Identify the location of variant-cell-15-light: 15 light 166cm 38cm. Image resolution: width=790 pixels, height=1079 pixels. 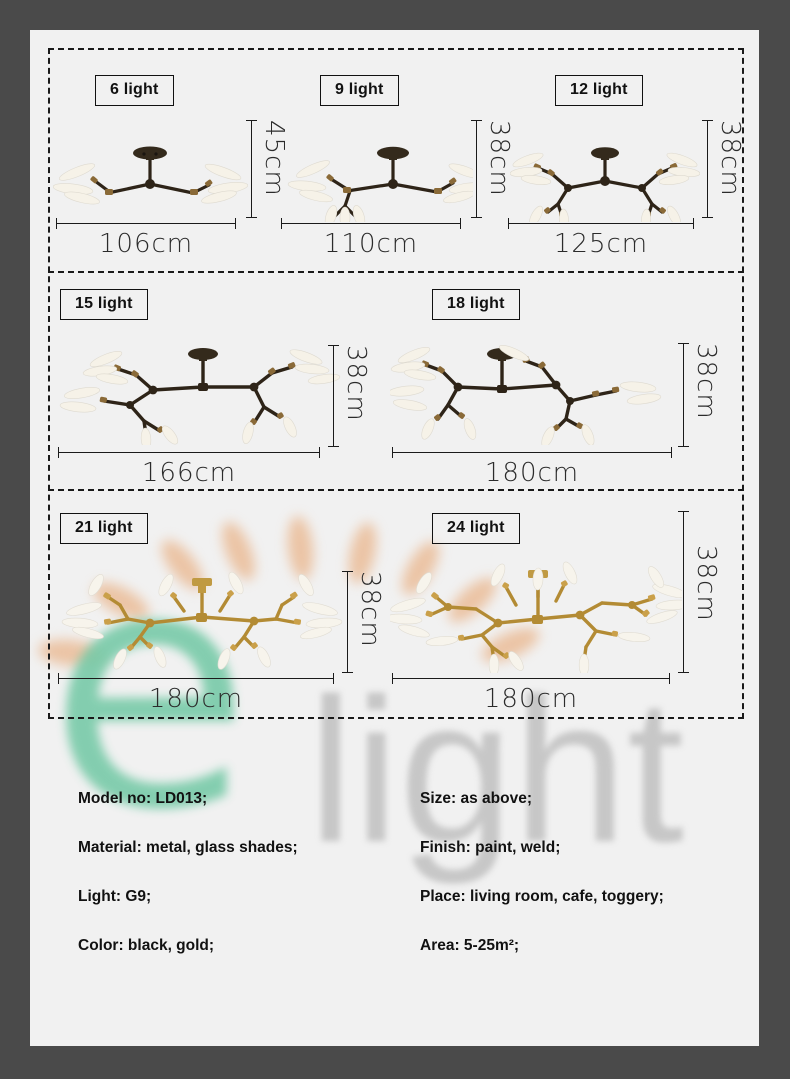
(218, 381).